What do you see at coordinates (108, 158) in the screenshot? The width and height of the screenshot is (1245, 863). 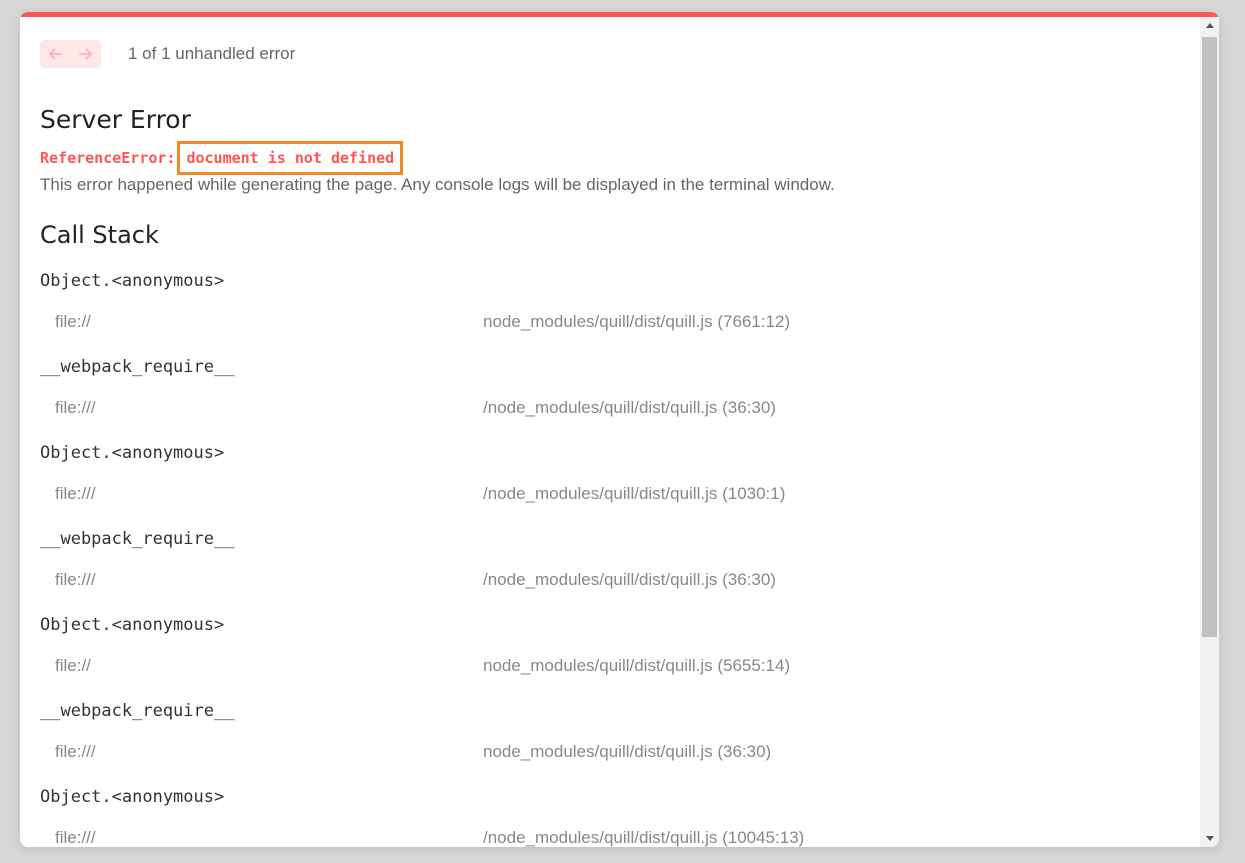 I see `error-type: ReferenceError:` at bounding box center [108, 158].